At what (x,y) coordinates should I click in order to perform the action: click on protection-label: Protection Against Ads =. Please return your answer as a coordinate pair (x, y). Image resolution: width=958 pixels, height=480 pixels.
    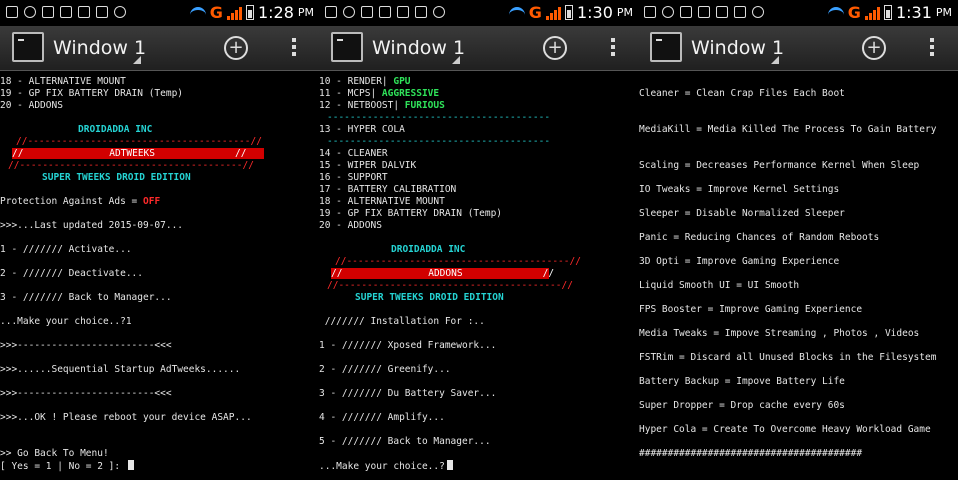
    Looking at the image, I should click on (71, 201).